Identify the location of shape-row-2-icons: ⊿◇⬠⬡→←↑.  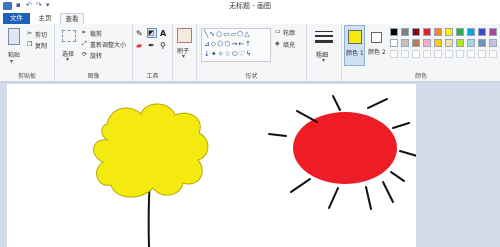
(228, 44).